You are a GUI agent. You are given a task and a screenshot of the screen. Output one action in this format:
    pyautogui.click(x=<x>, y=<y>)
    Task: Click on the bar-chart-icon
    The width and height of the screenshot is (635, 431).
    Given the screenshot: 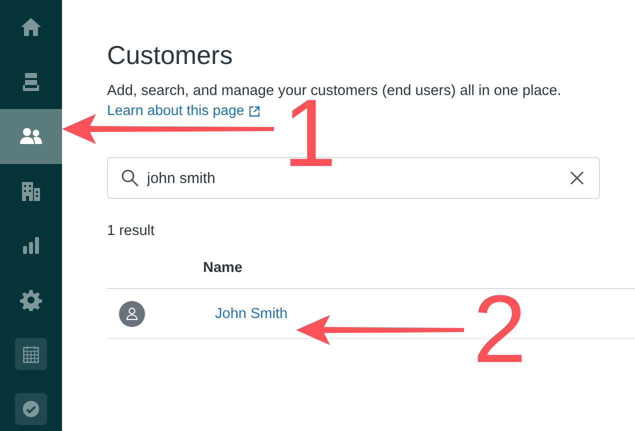 What is the action you would take?
    pyautogui.click(x=31, y=245)
    